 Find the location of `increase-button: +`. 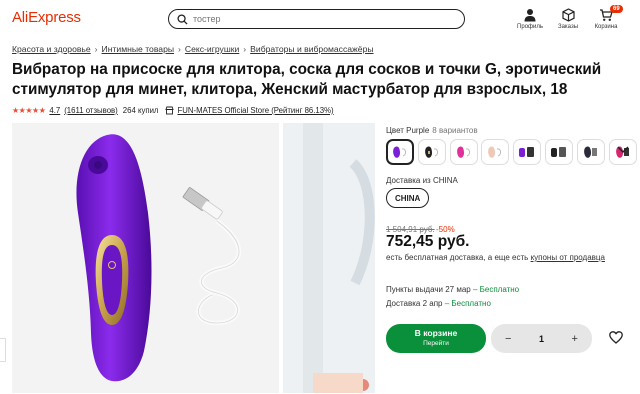

increase-button: + is located at coordinates (575, 339).